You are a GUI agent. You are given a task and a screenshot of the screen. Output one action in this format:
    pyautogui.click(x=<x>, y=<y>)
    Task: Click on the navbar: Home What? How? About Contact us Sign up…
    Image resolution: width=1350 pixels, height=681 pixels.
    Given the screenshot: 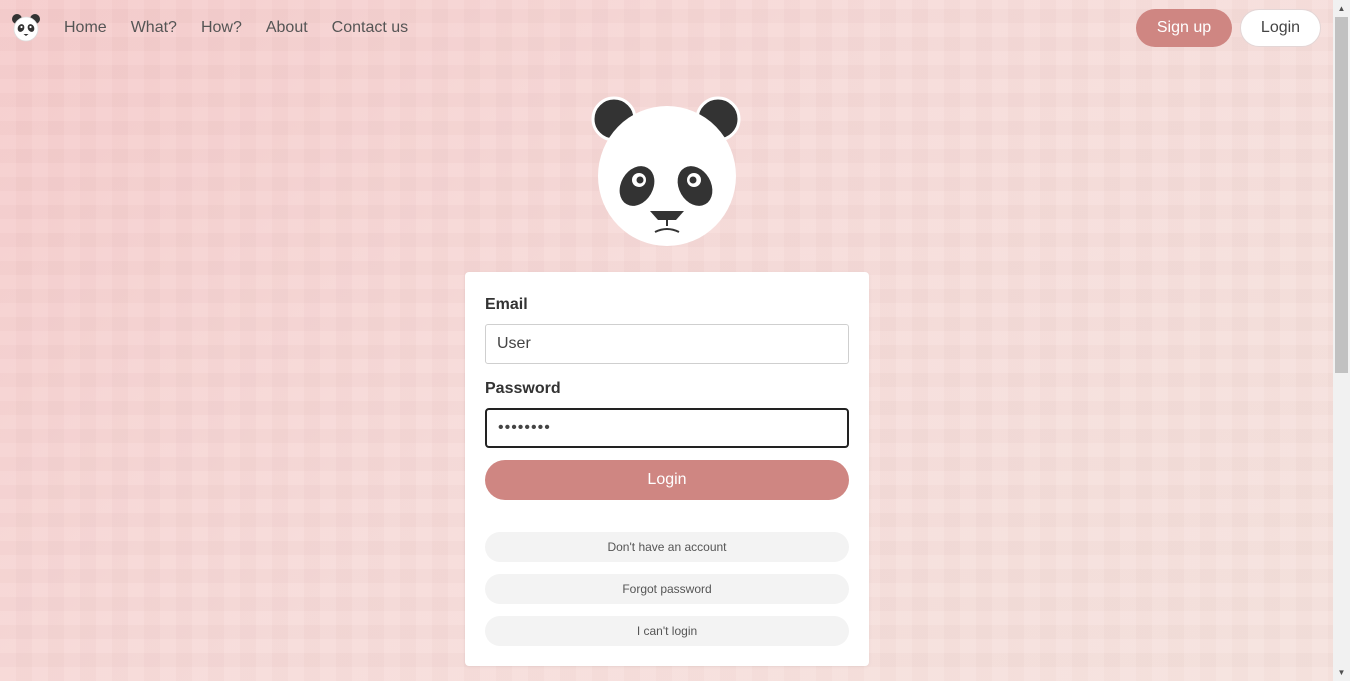 What is the action you would take?
    pyautogui.click(x=666, y=28)
    